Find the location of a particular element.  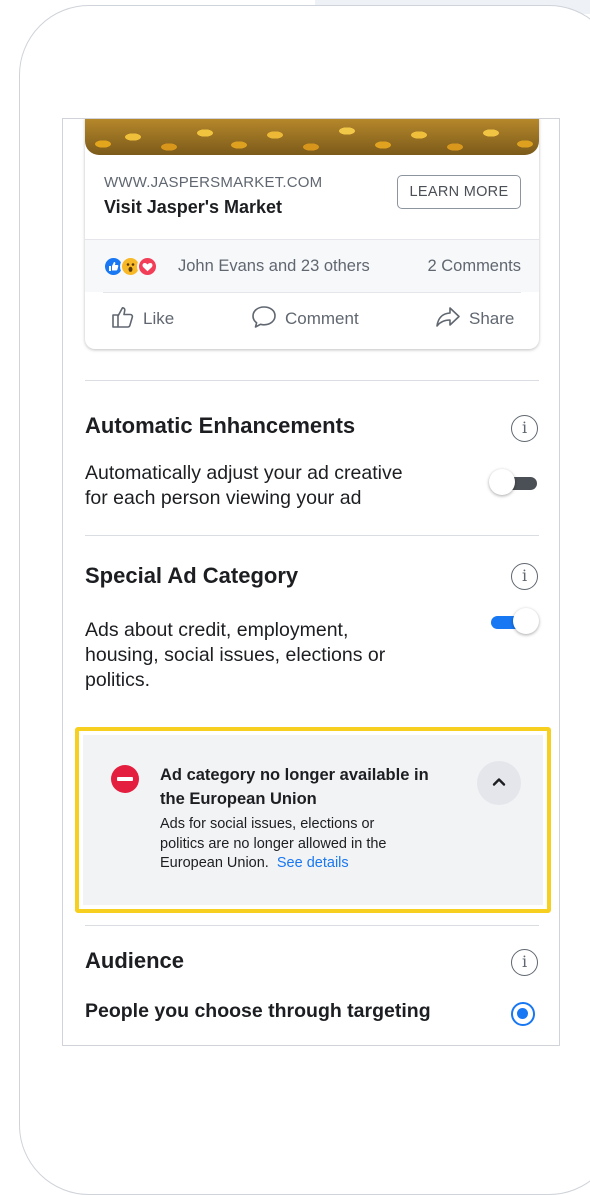

like-button: Like is located at coordinates (142, 319).